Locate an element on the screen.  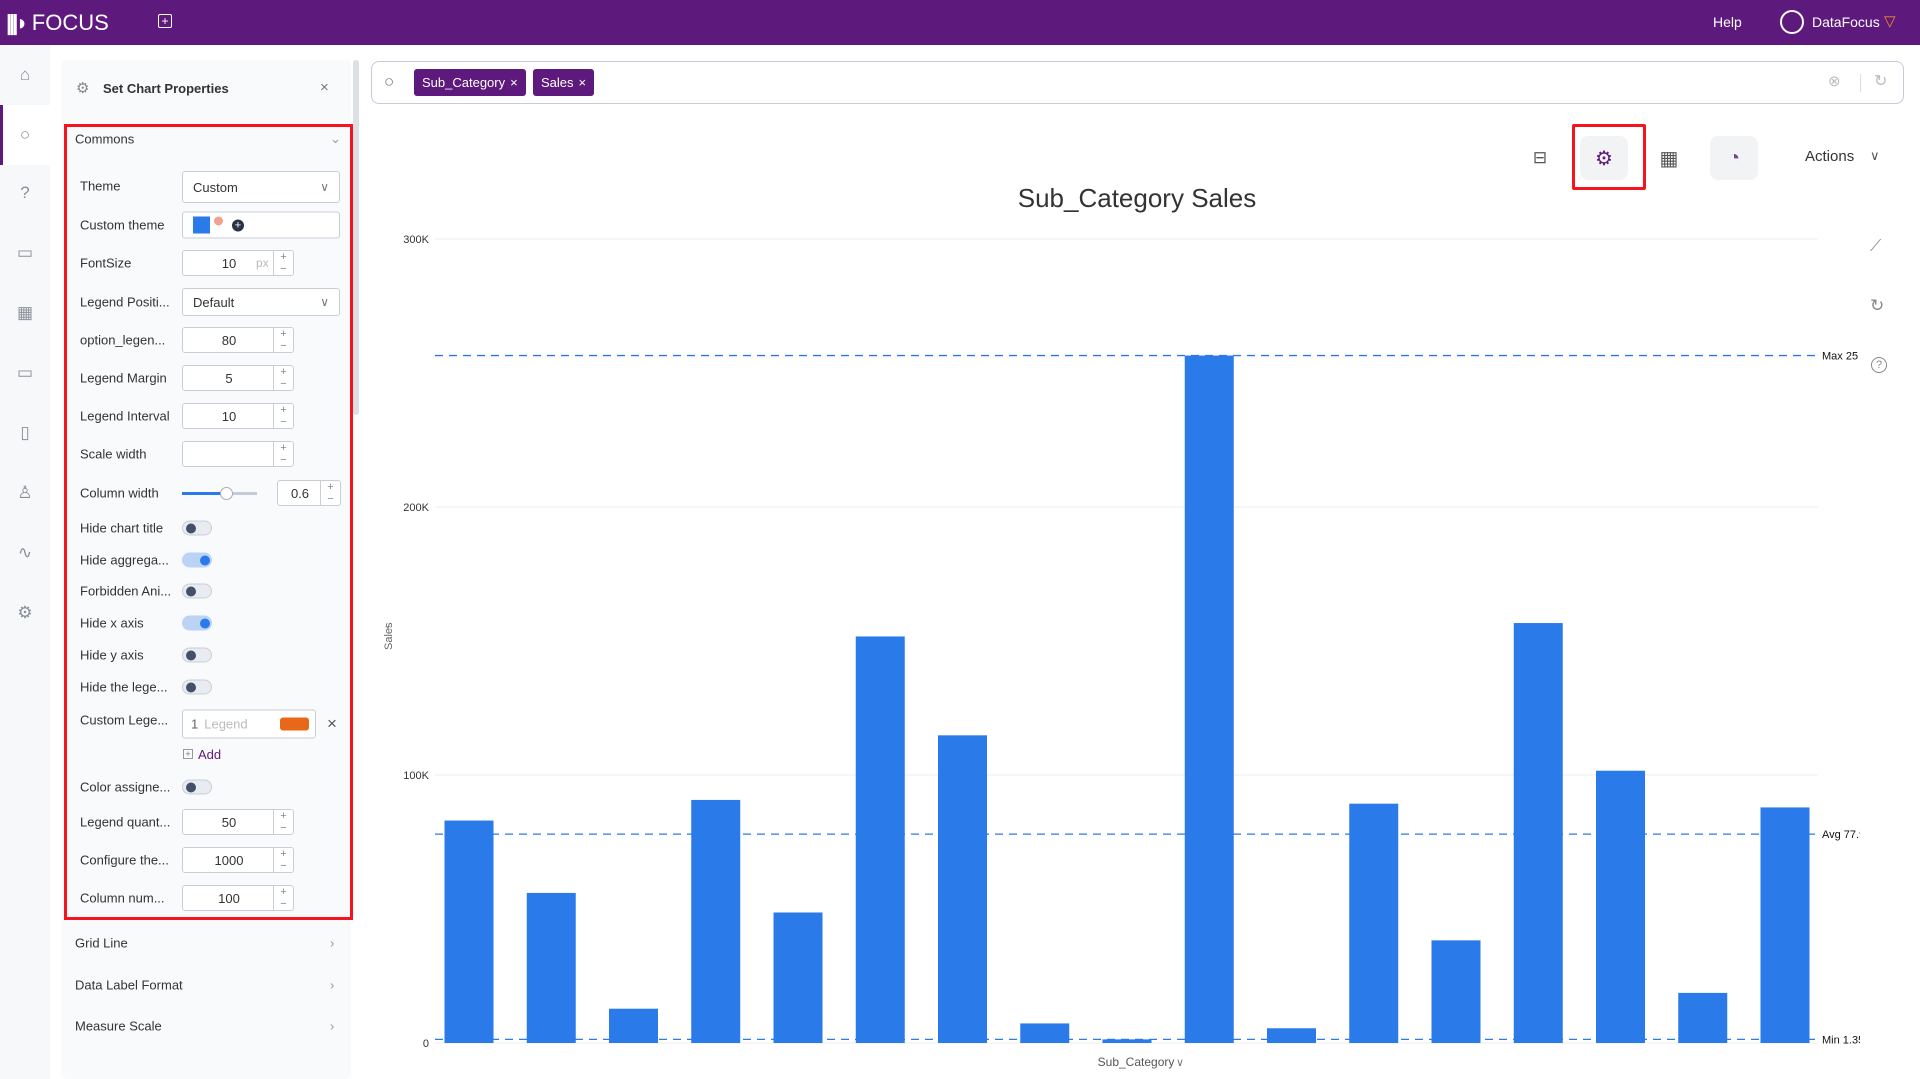
custom-theme-field: + is located at coordinates (261, 225).